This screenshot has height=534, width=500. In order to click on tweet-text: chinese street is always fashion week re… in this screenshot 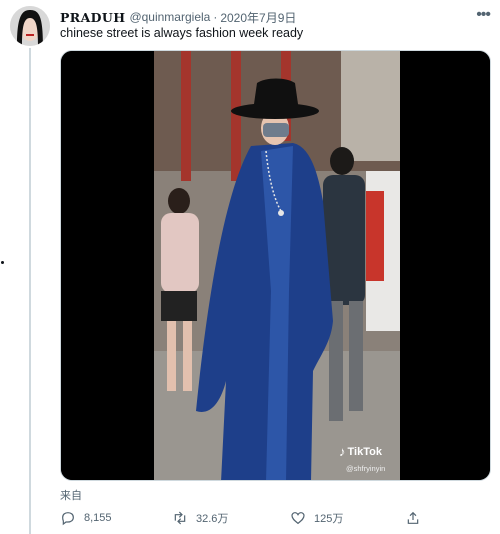, I will do `click(182, 33)`.